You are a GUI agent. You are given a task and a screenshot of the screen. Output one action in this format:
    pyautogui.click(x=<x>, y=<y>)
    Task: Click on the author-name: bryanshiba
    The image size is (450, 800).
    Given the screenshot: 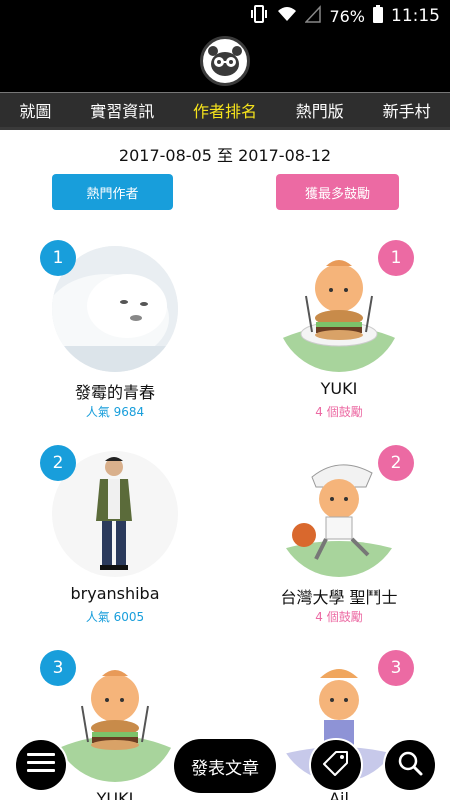 What is the action you would take?
    pyautogui.click(x=115, y=593)
    